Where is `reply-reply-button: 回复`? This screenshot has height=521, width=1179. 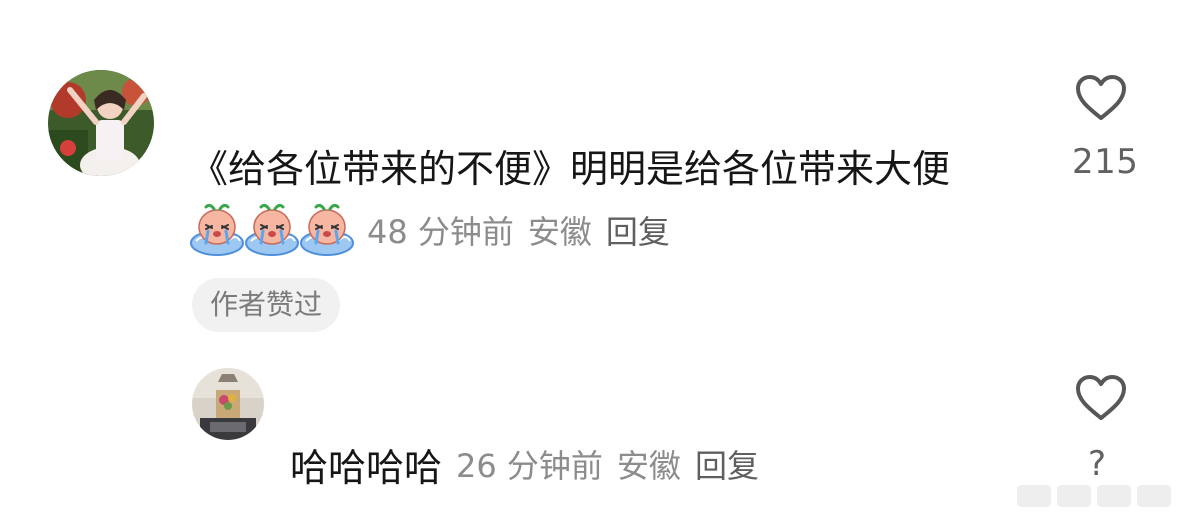 reply-reply-button: 回复 is located at coordinates (727, 464).